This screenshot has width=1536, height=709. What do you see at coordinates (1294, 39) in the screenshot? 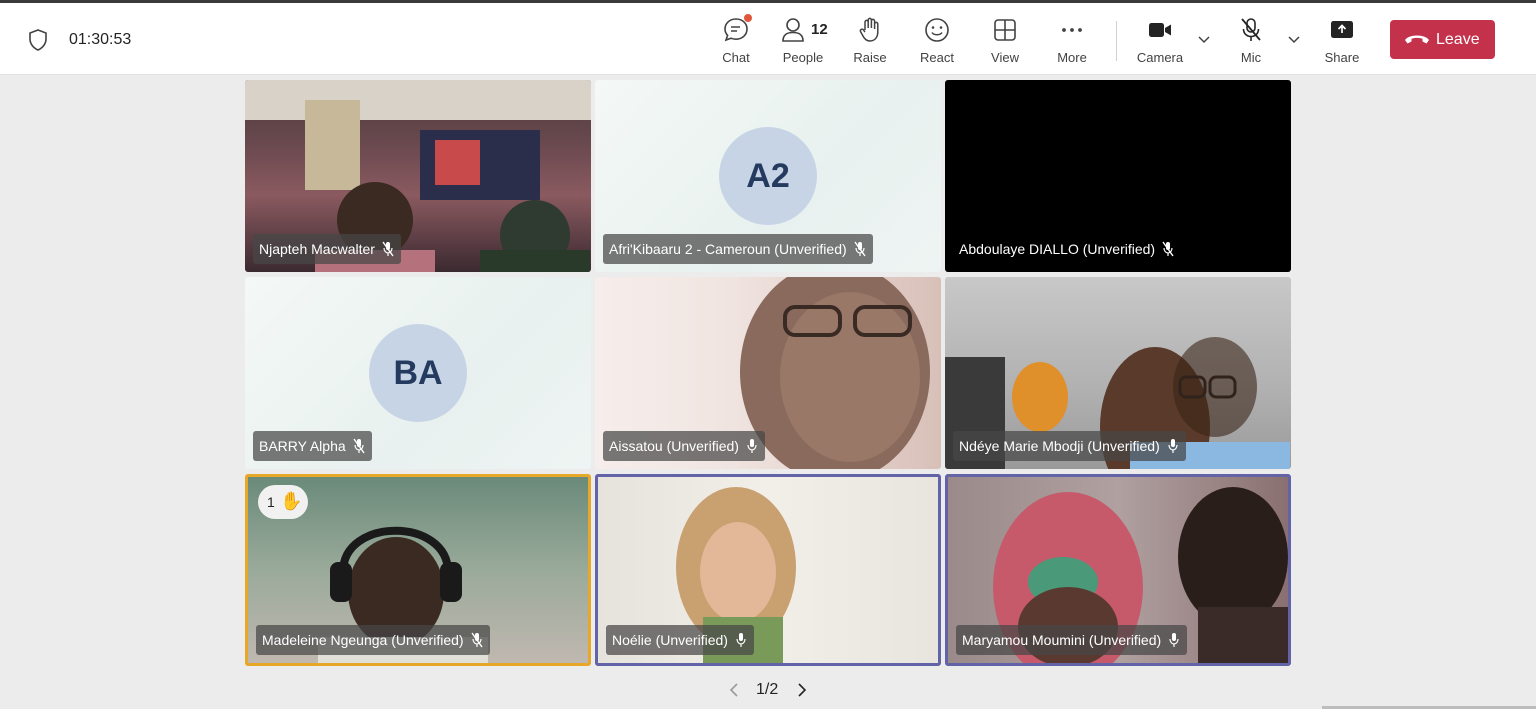
I see `mic-options-chevron-icon` at bounding box center [1294, 39].